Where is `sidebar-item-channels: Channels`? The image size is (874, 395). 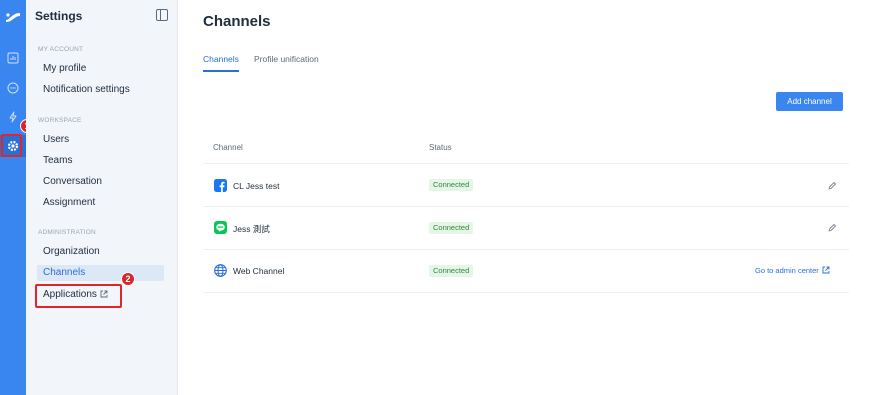 sidebar-item-channels: Channels is located at coordinates (100, 273).